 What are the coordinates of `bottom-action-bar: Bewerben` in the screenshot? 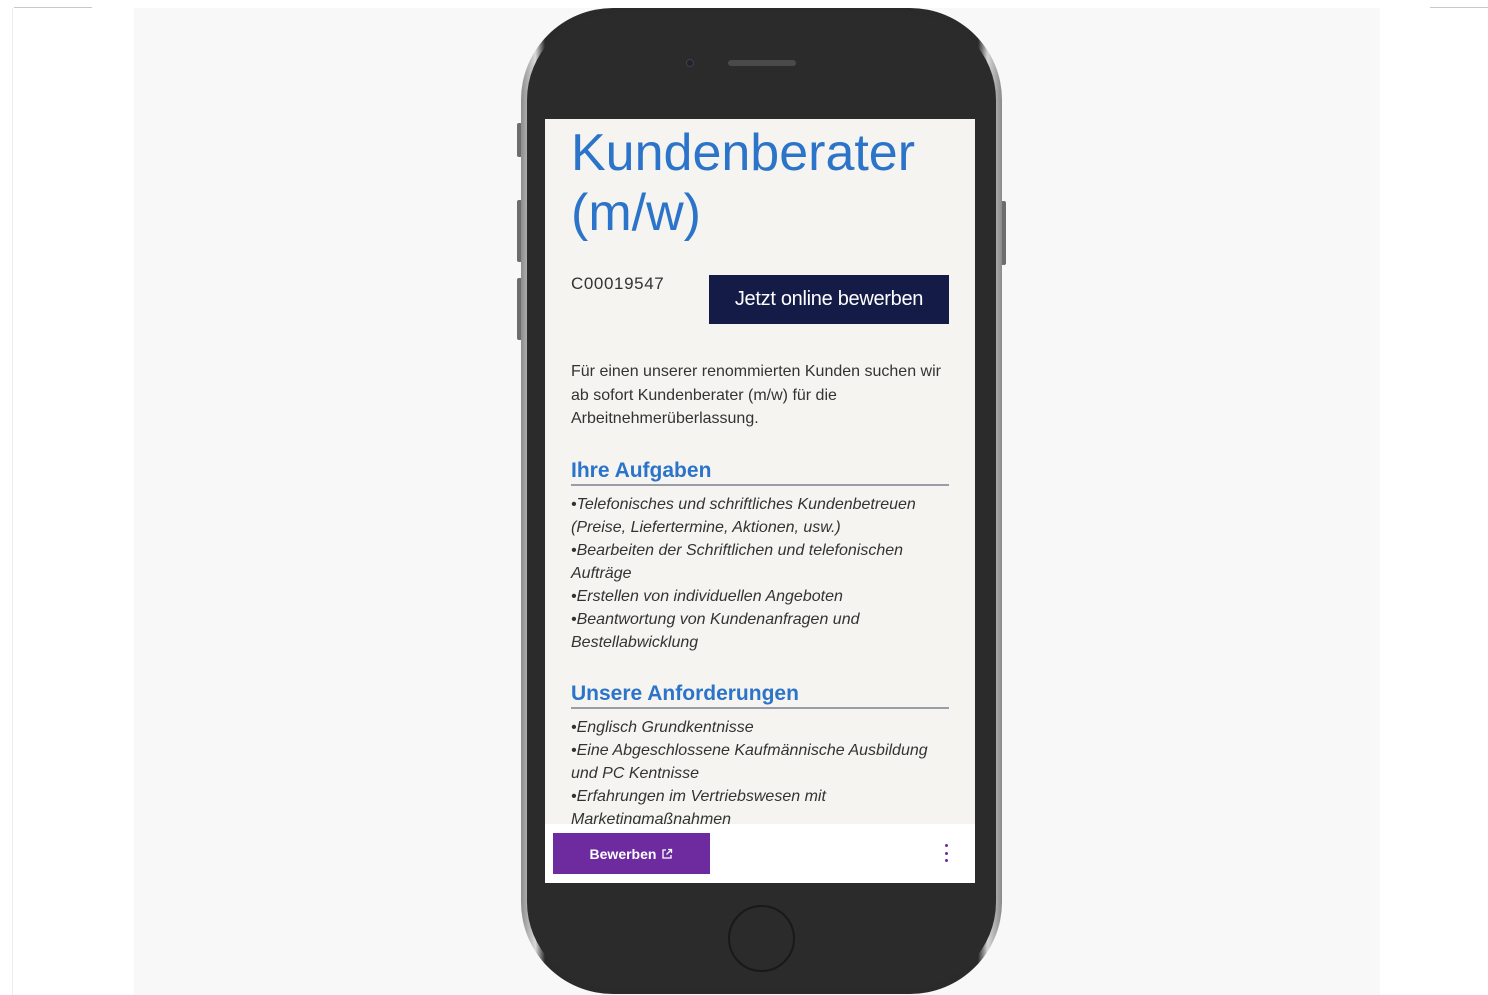 It's located at (760, 853).